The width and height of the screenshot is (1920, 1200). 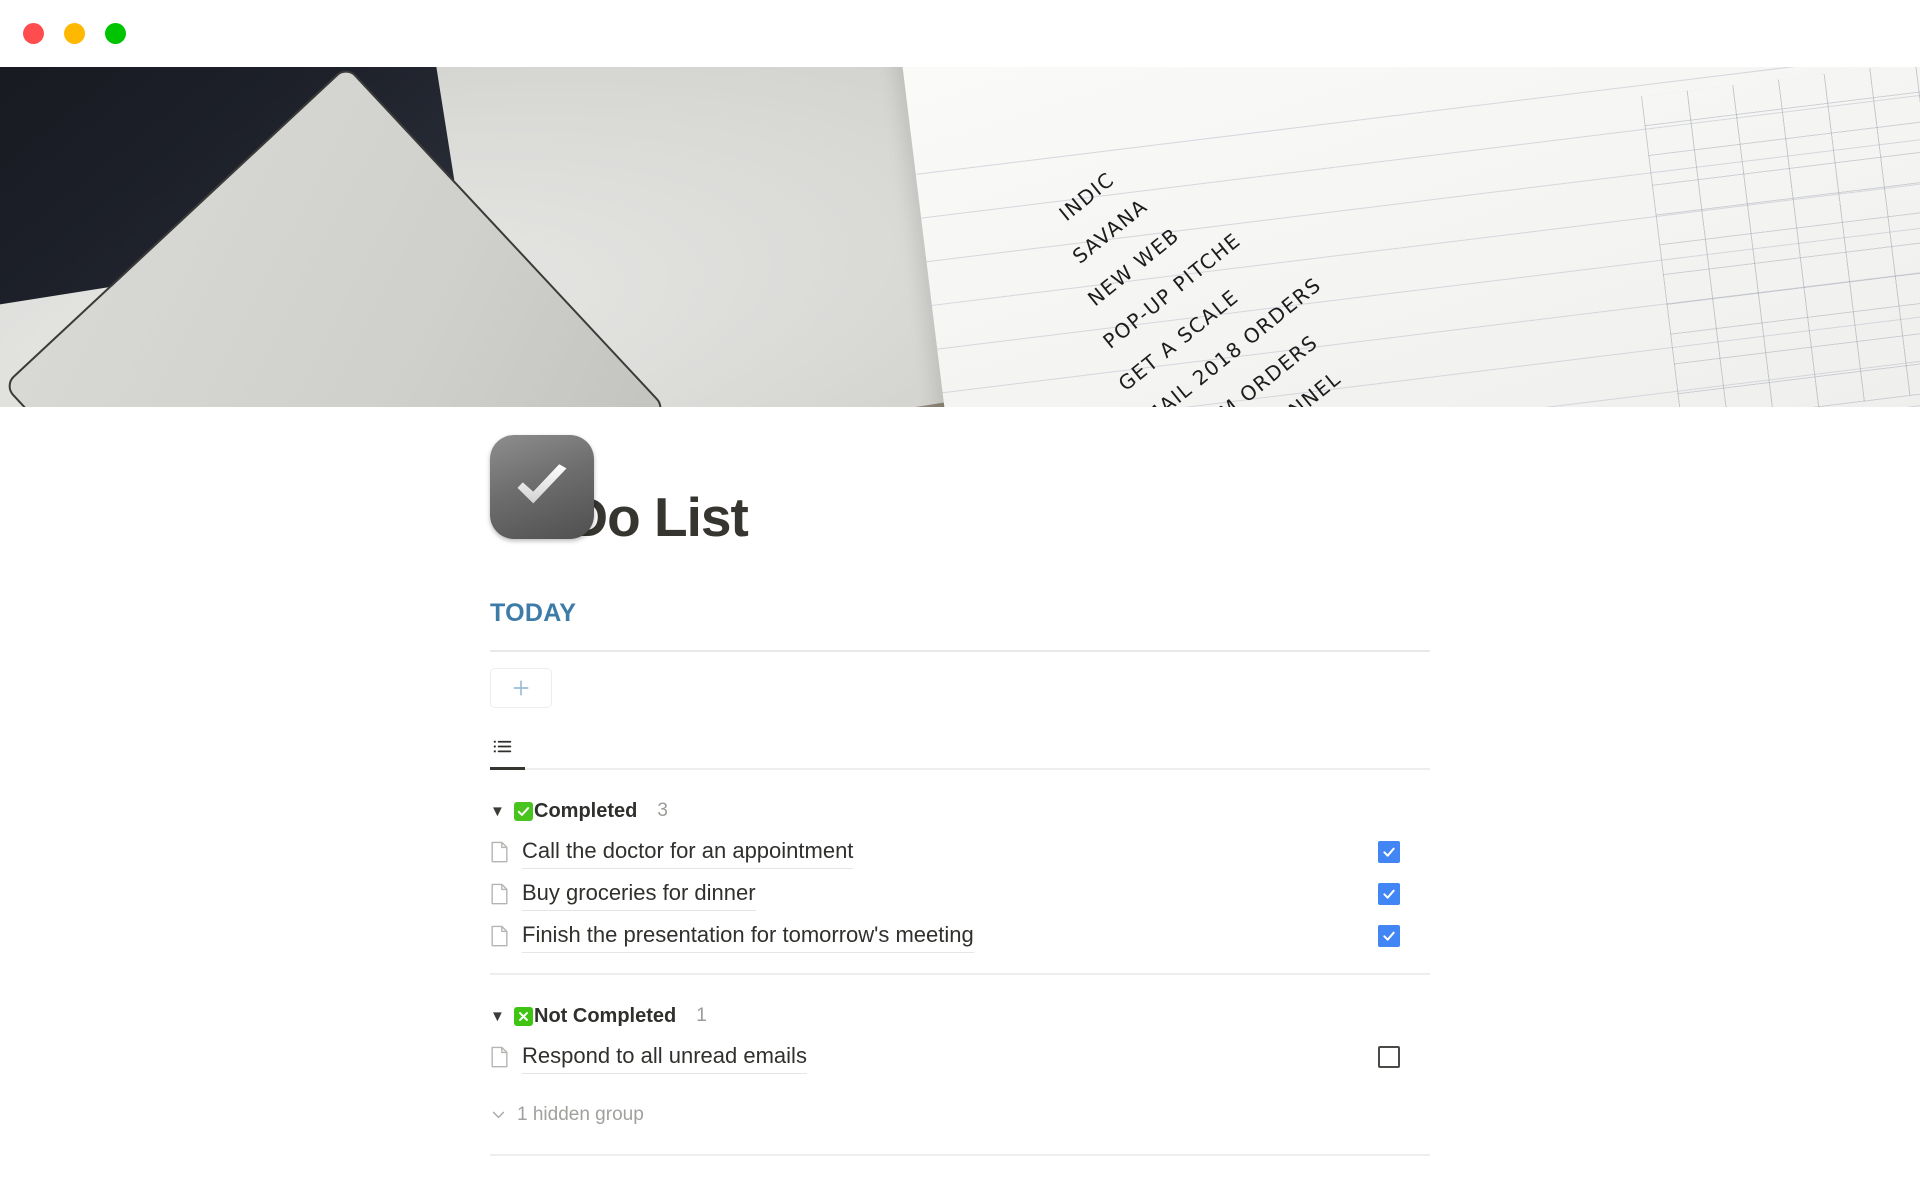 I want to click on view-tab-bar, so click(x=960, y=751).